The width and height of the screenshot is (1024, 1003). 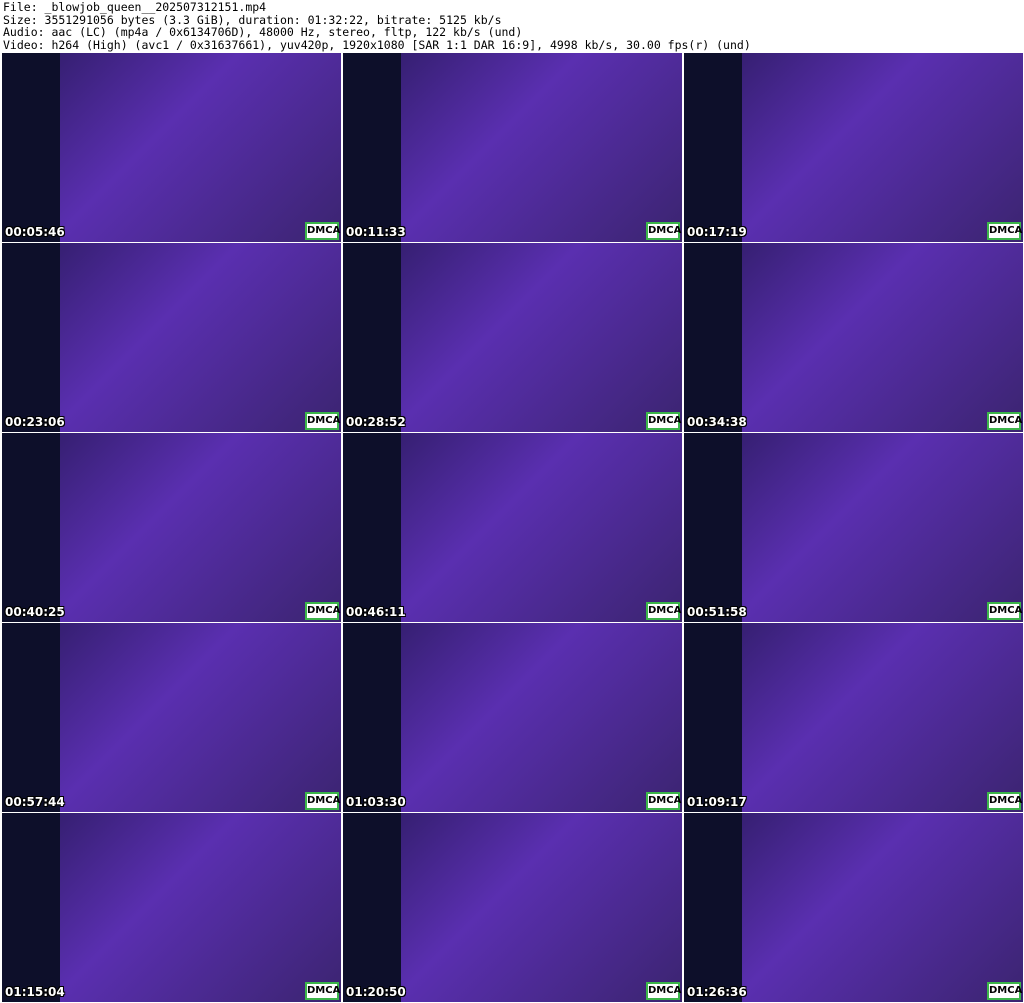 What do you see at coordinates (35, 992) in the screenshot?
I see `timestamp: 01:15:04` at bounding box center [35, 992].